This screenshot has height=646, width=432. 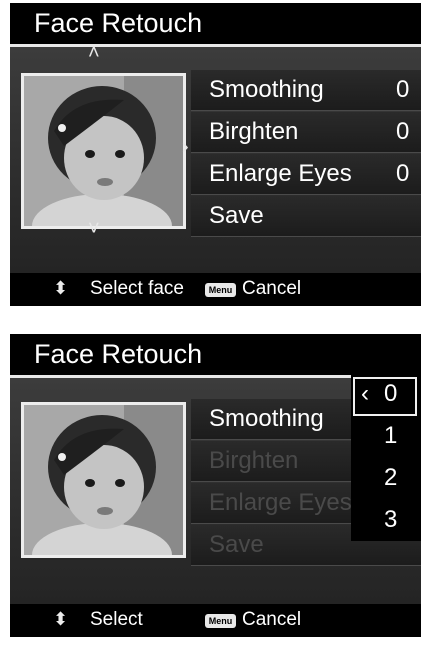 What do you see at coordinates (94, 53) in the screenshot?
I see `chevron-up-icon: ˄` at bounding box center [94, 53].